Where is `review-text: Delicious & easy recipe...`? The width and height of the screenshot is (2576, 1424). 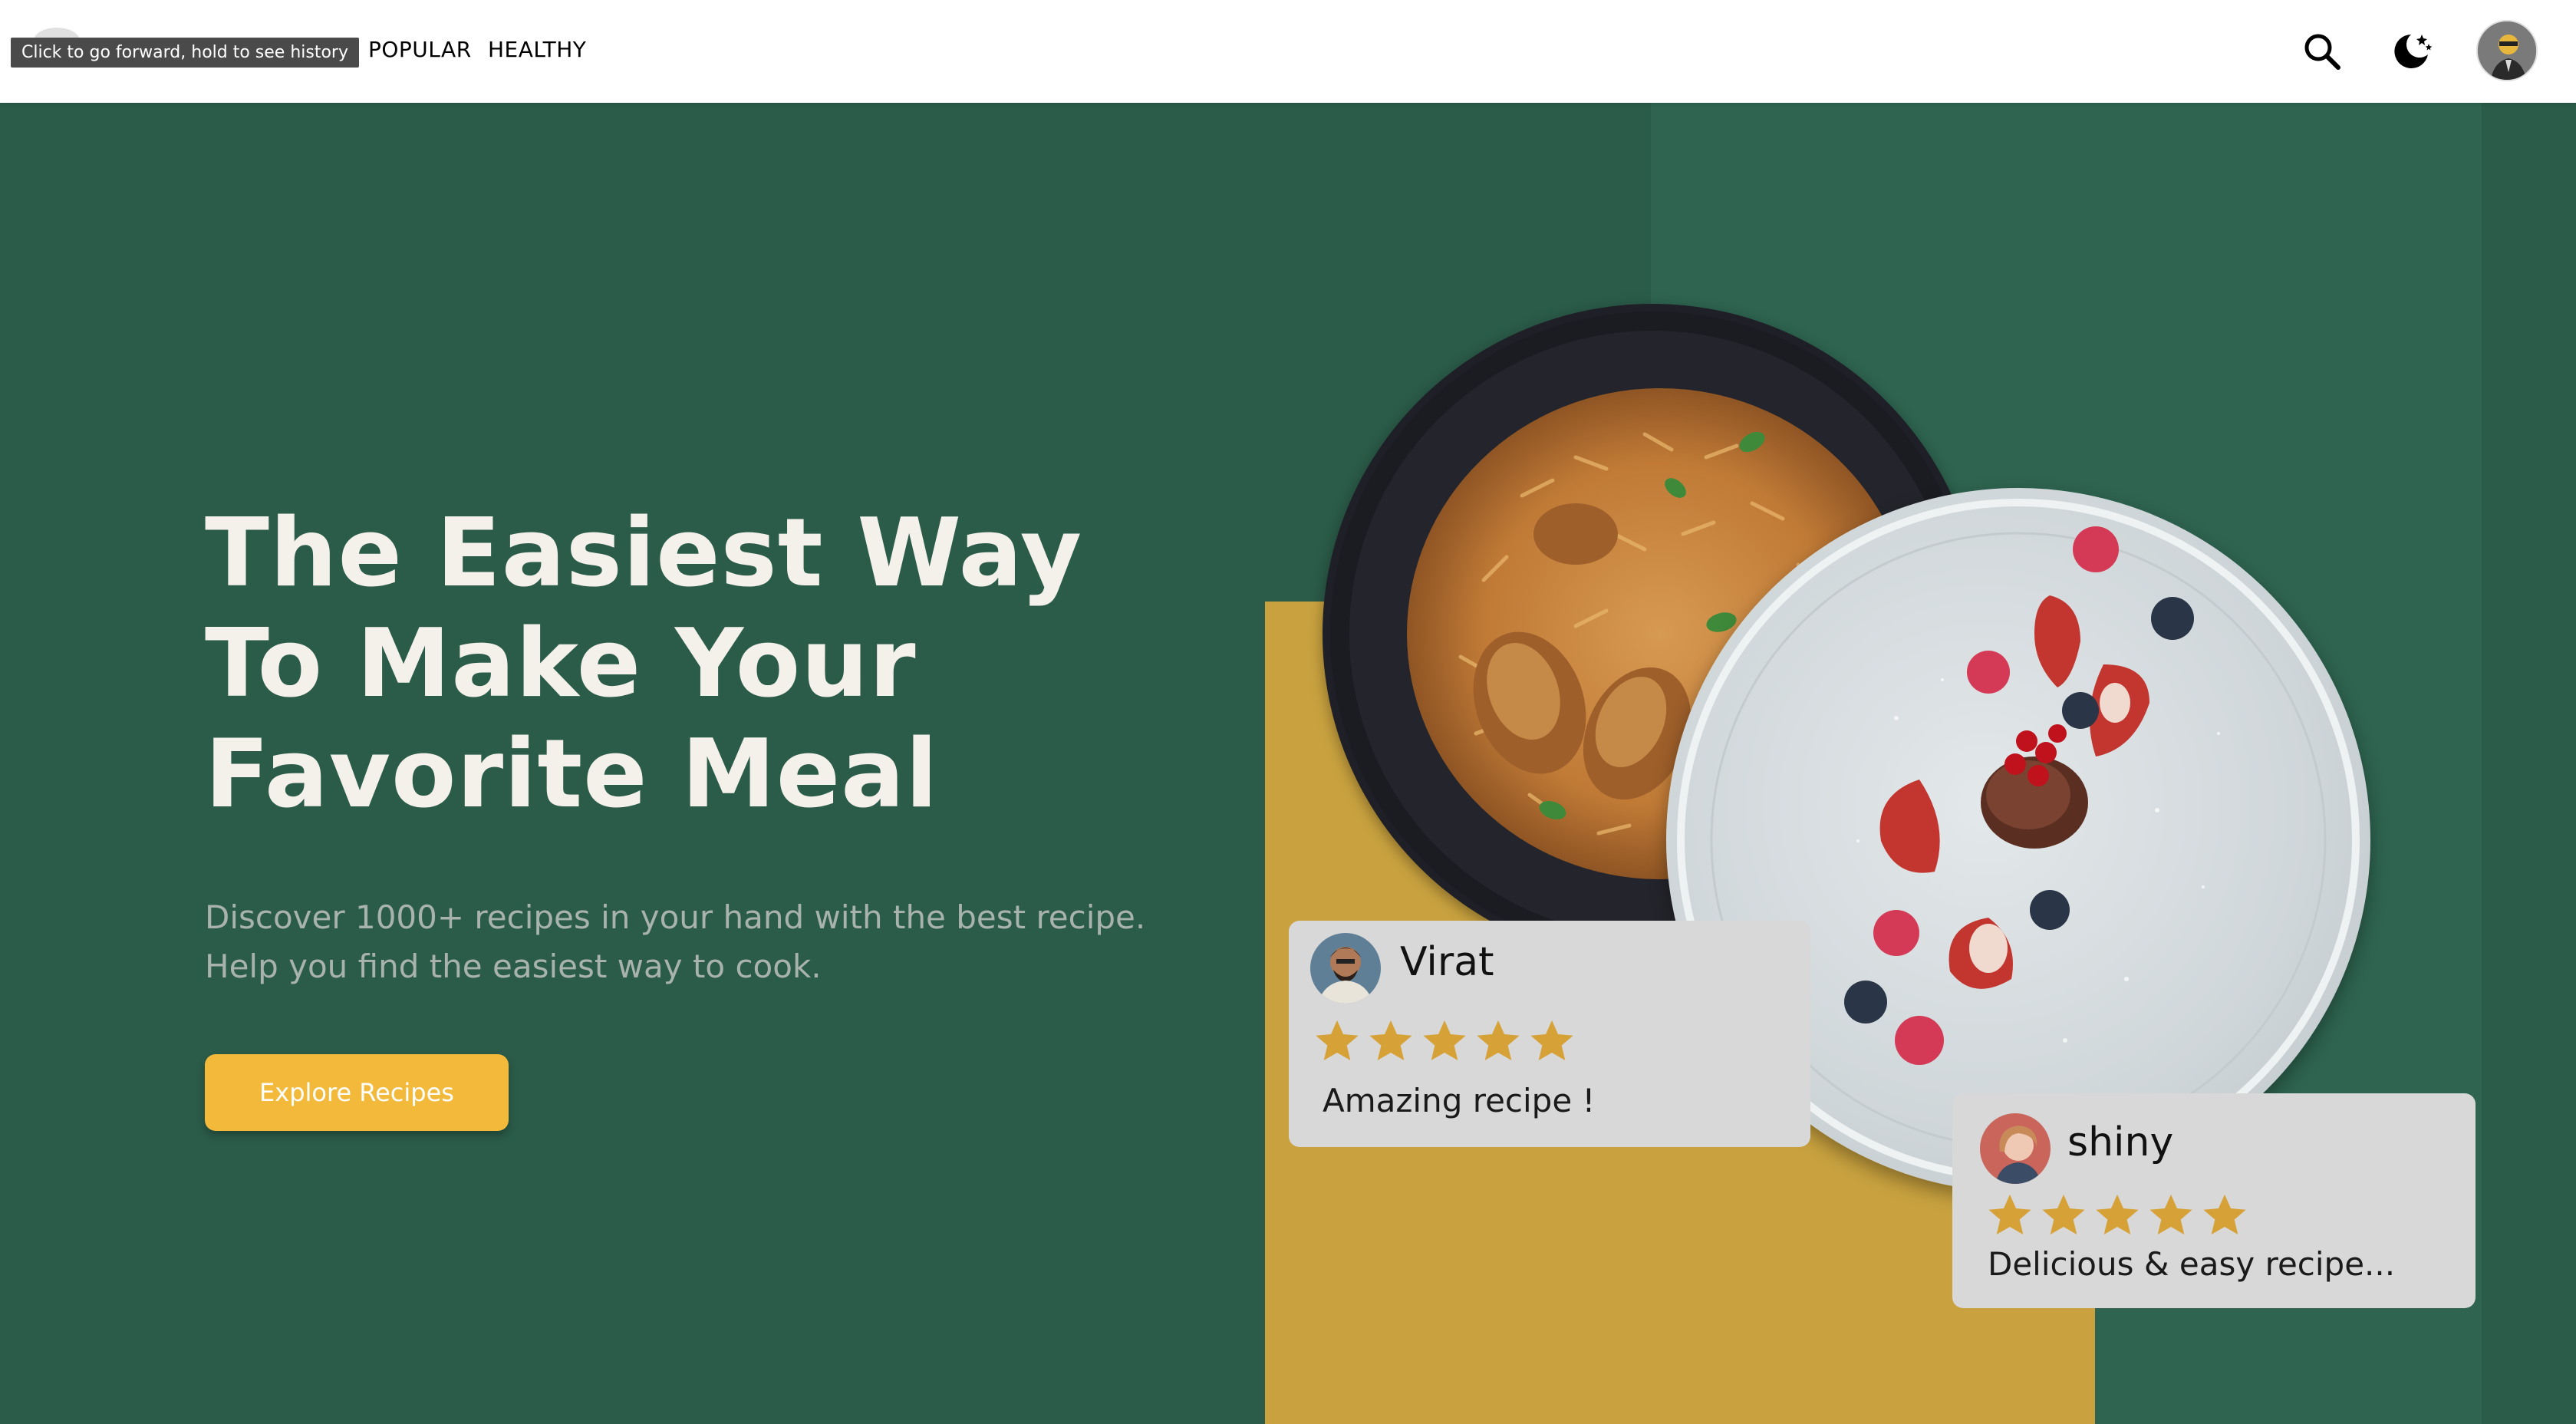 review-text: Delicious & easy recipe... is located at coordinates (2192, 1264).